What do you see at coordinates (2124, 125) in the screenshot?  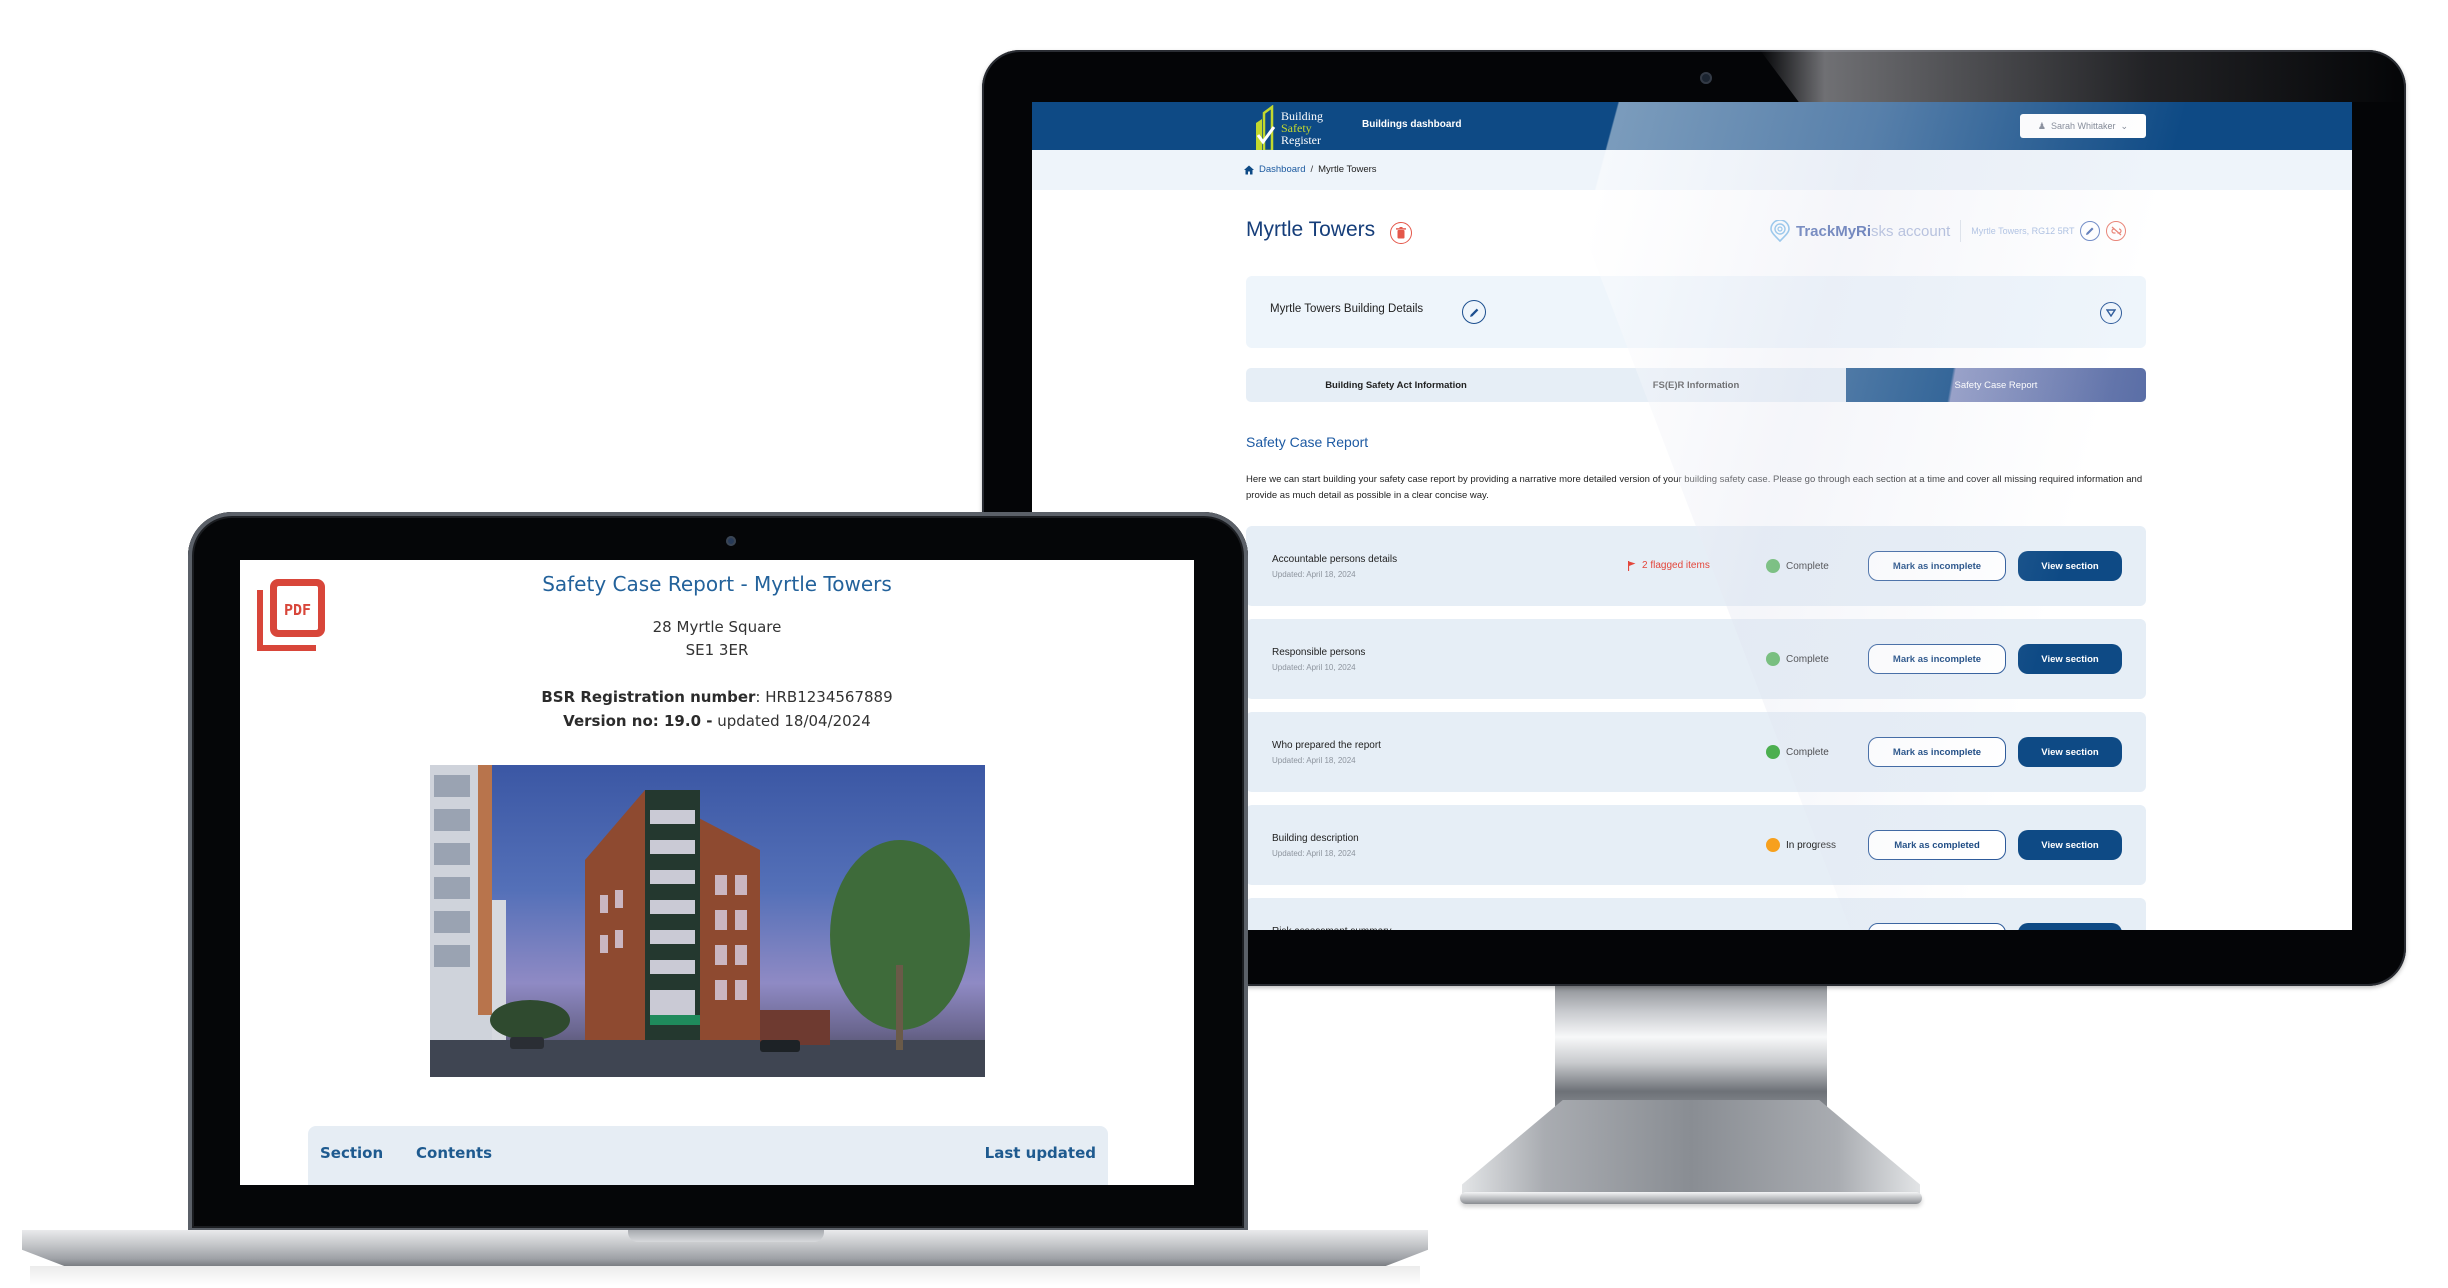 I see `chevron-down-icon: ⌄` at bounding box center [2124, 125].